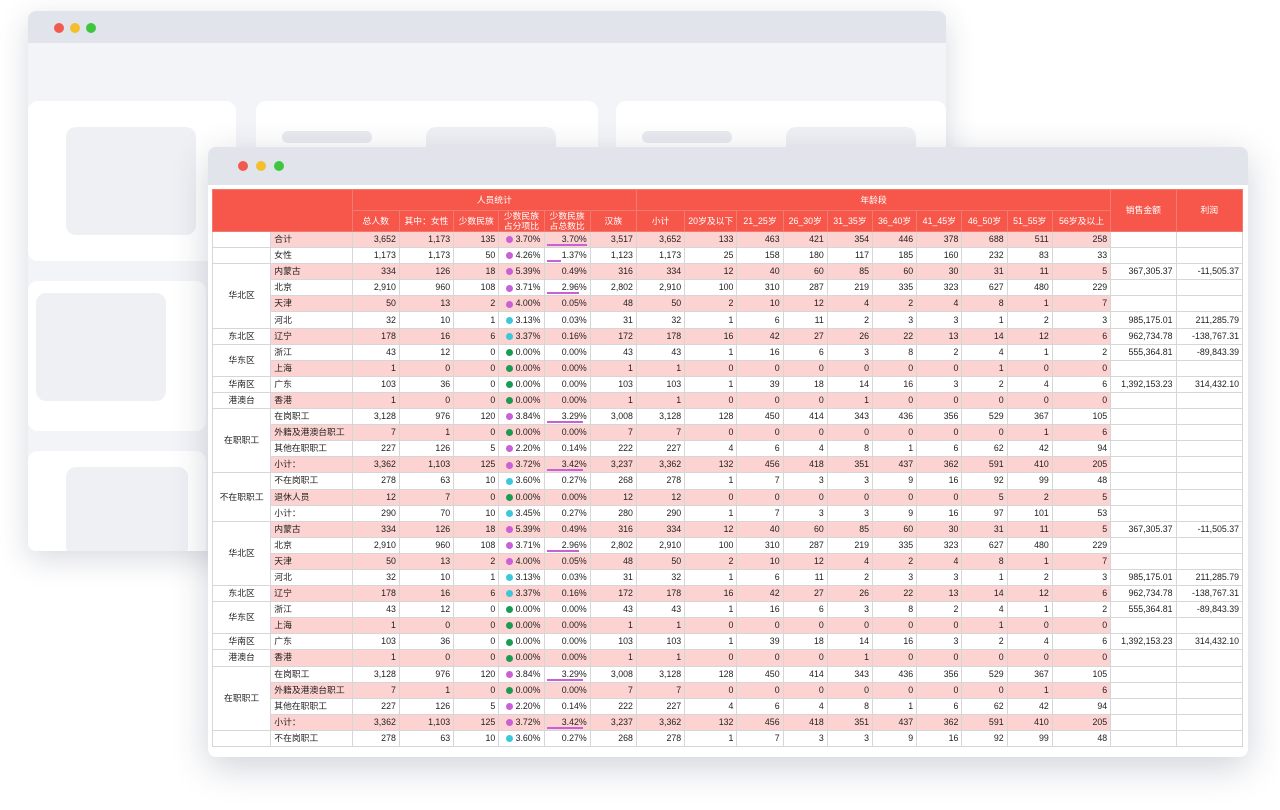  Describe the element at coordinates (1209, 210) in the screenshot. I see `header-profit: 利润` at that location.